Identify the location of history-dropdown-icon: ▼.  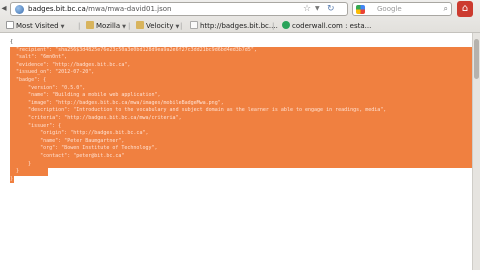
(317, 9).